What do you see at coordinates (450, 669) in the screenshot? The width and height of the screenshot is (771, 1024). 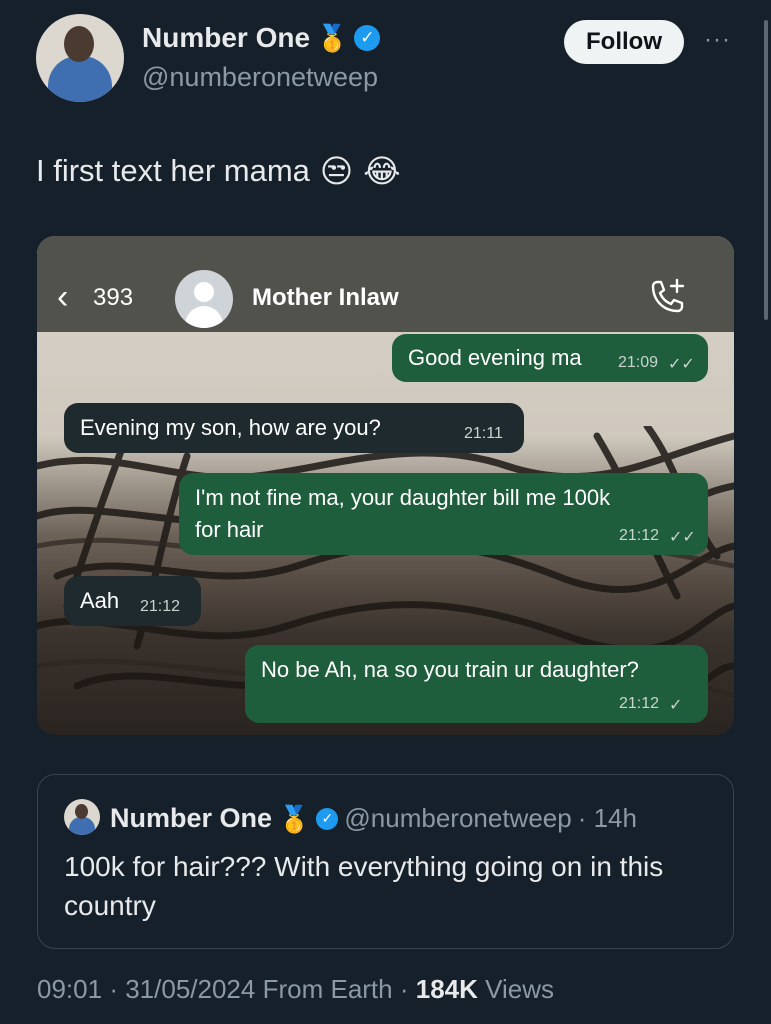 I see `message-text: No be Ah, na so you train ur daughter?` at bounding box center [450, 669].